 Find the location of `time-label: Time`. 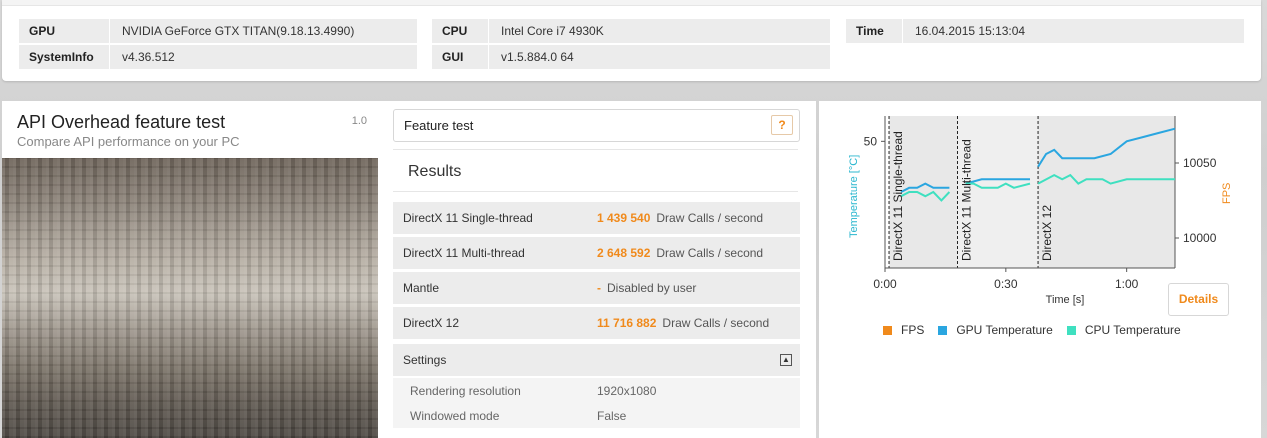

time-label: Time is located at coordinates (870, 31).